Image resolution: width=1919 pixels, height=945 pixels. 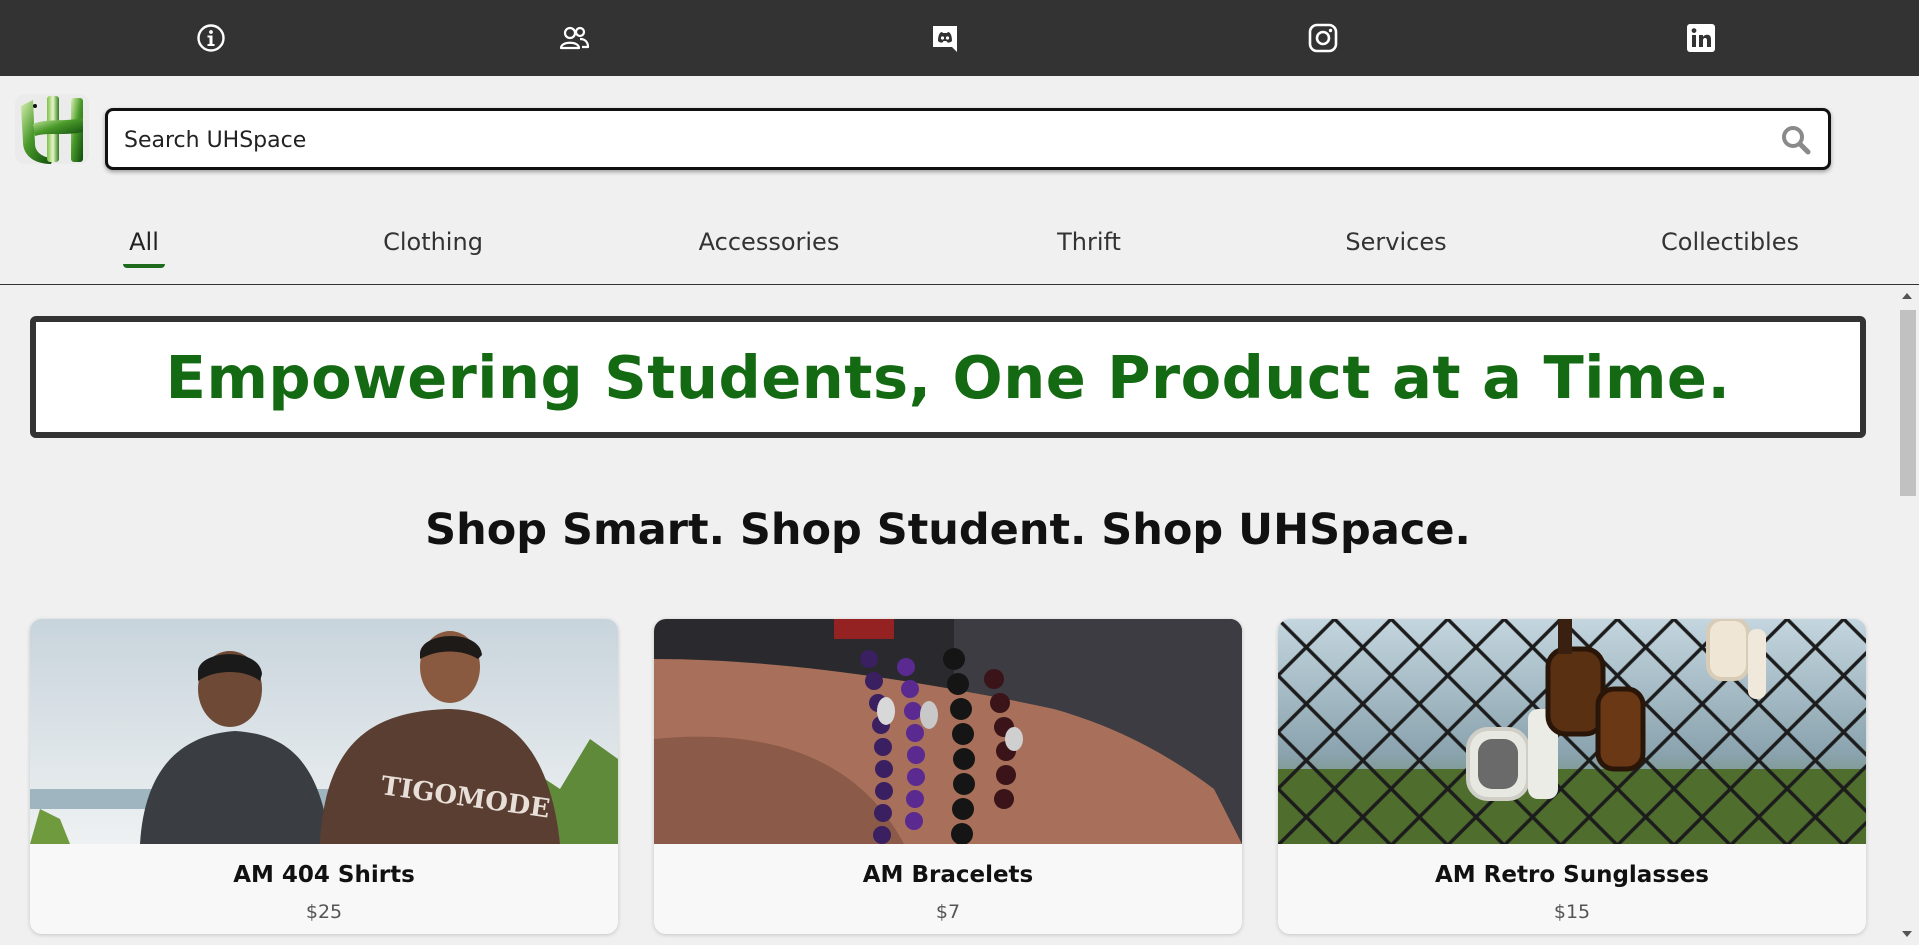 What do you see at coordinates (1701, 38) in the screenshot?
I see `linkedin-icon` at bounding box center [1701, 38].